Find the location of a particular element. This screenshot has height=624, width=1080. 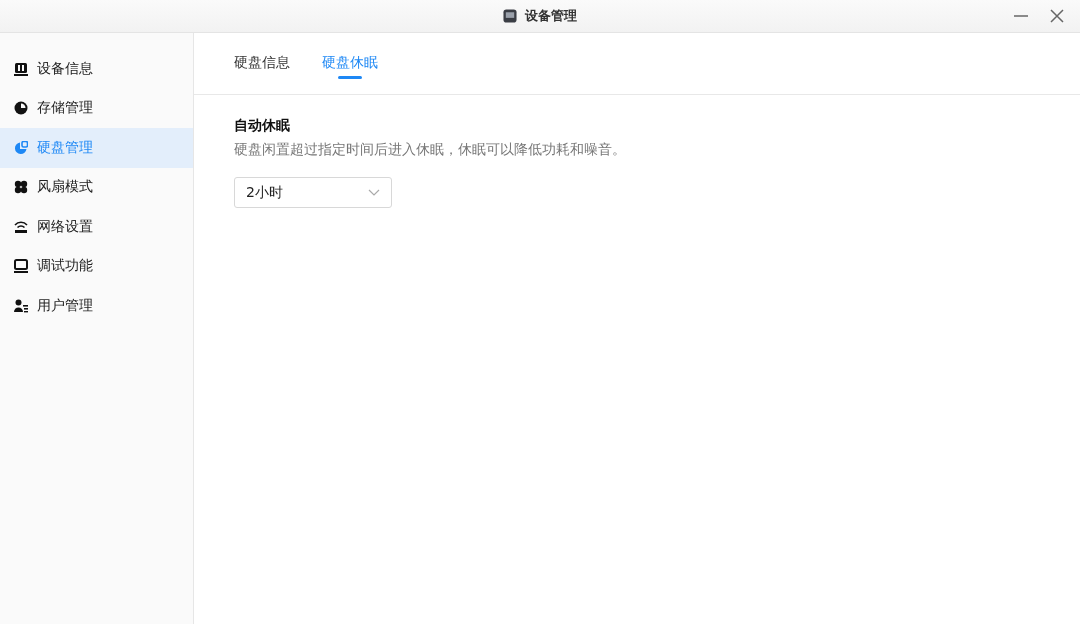

sidebar-item: 存储管理 is located at coordinates (96, 108).